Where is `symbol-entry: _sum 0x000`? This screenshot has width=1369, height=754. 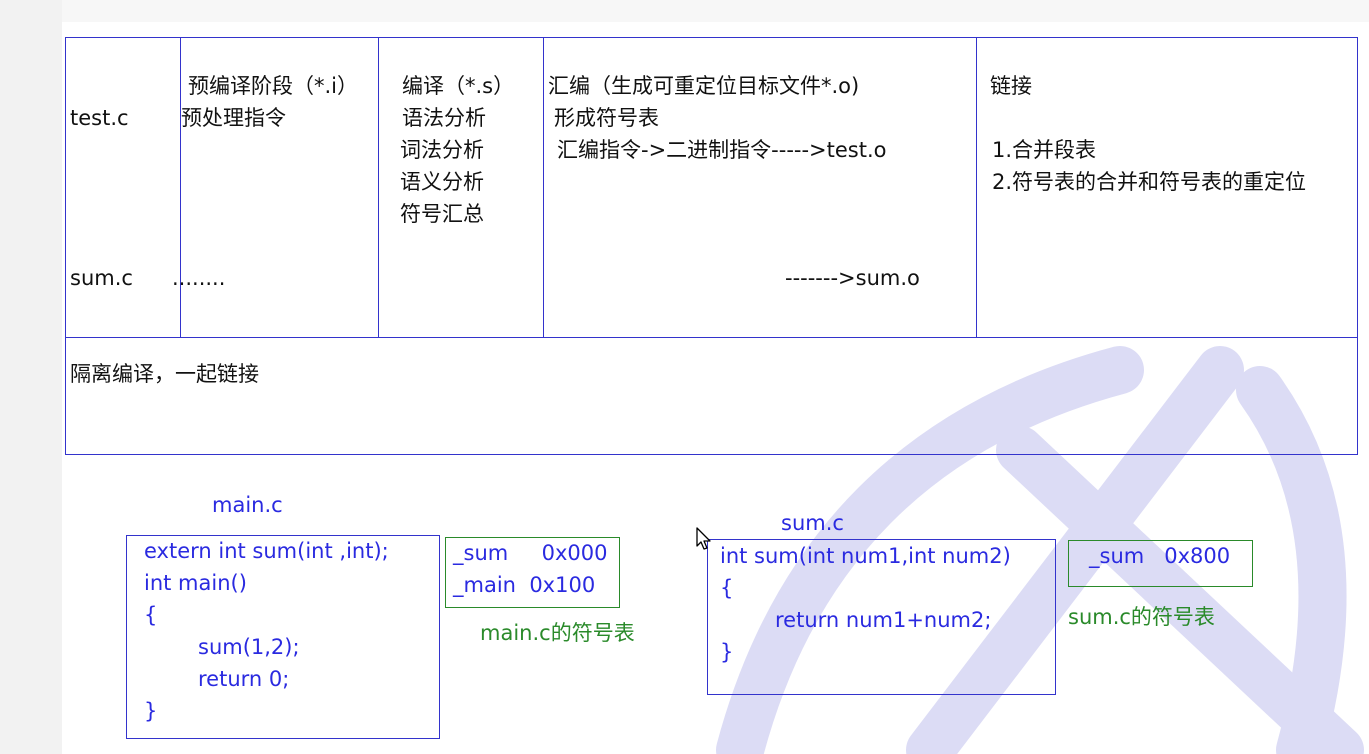
symbol-entry: _sum 0x000 is located at coordinates (530, 553).